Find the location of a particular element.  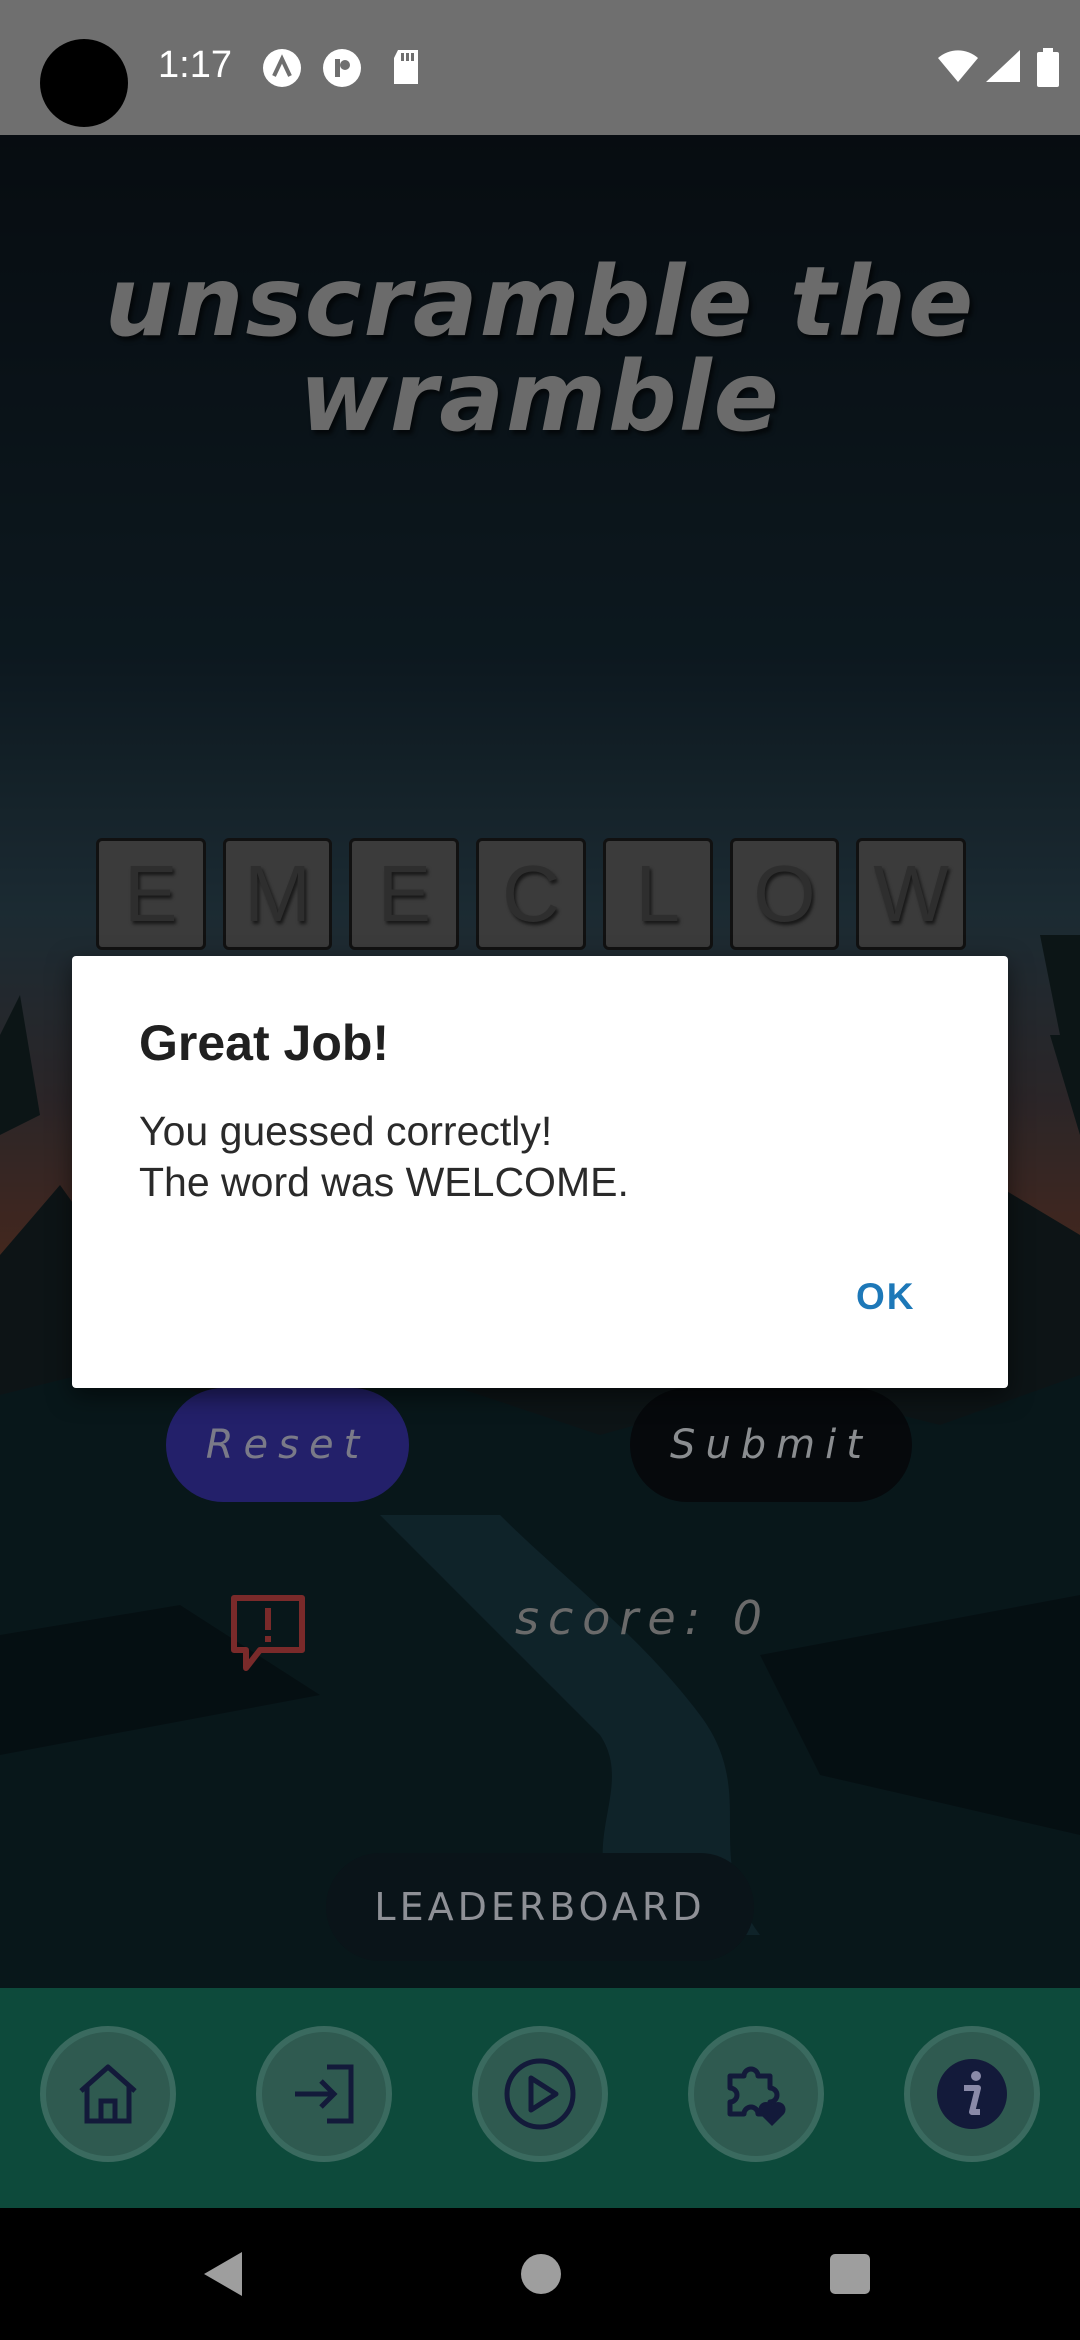

reset-button: Reset is located at coordinates (287, 1445).